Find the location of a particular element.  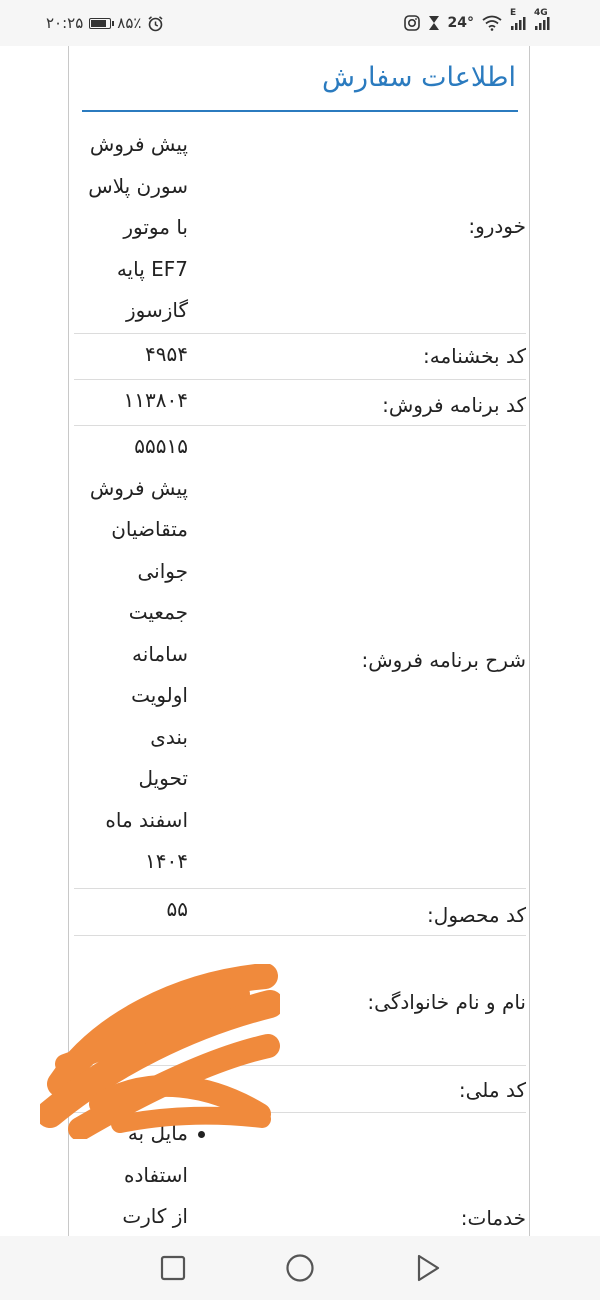

value-line: از کارت is located at coordinates (155, 1216).